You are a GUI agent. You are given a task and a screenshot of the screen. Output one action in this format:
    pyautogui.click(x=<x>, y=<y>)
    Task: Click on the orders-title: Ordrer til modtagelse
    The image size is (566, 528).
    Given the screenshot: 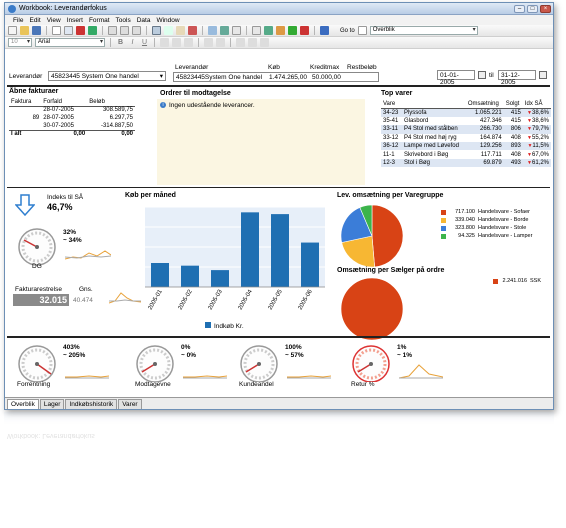 What is the action you would take?
    pyautogui.click(x=195, y=93)
    